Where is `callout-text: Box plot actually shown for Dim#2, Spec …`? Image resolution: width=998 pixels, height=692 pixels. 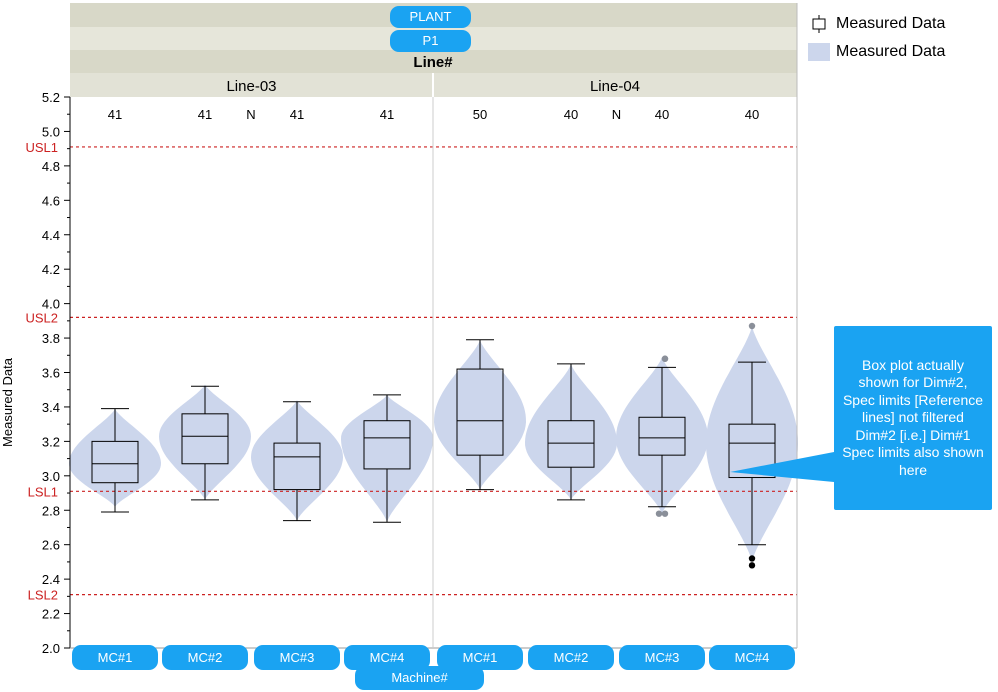 callout-text: Box plot actually shown for Dim#2, Spec … is located at coordinates (913, 417).